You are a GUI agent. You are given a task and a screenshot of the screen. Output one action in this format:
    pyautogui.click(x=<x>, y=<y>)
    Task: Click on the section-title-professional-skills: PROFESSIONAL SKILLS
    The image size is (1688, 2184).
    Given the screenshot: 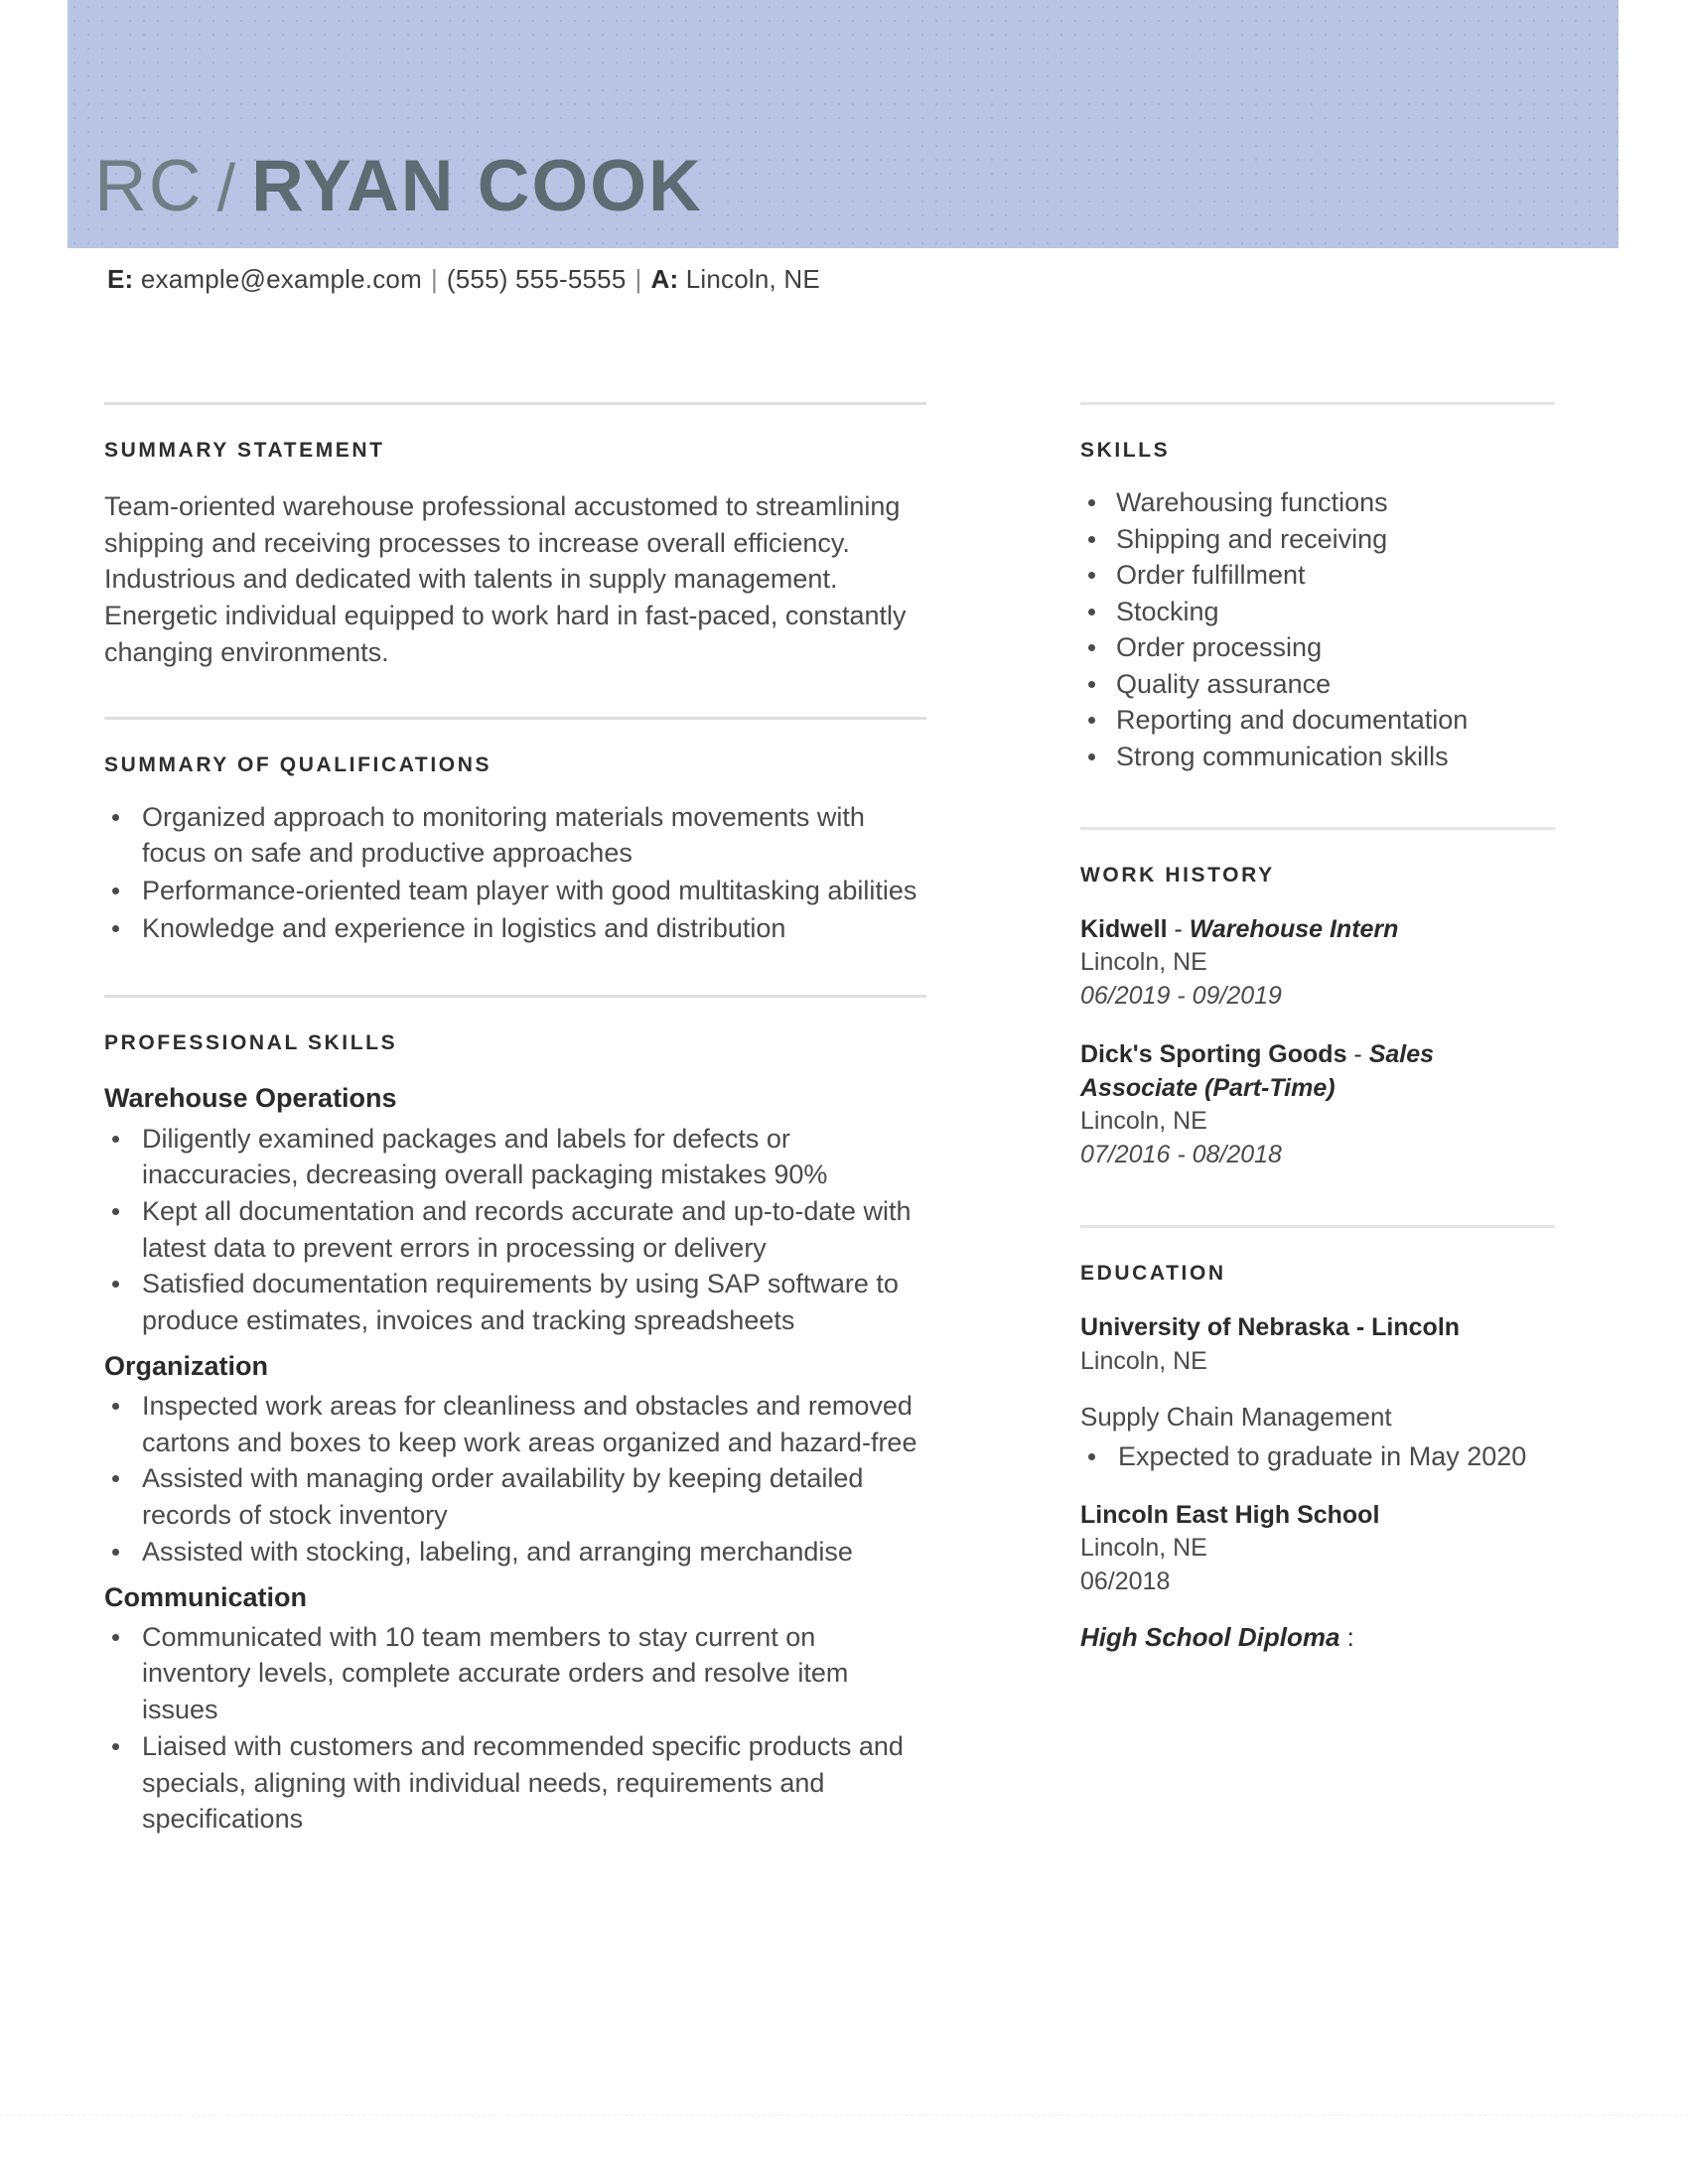 What is the action you would take?
    pyautogui.click(x=251, y=1043)
    